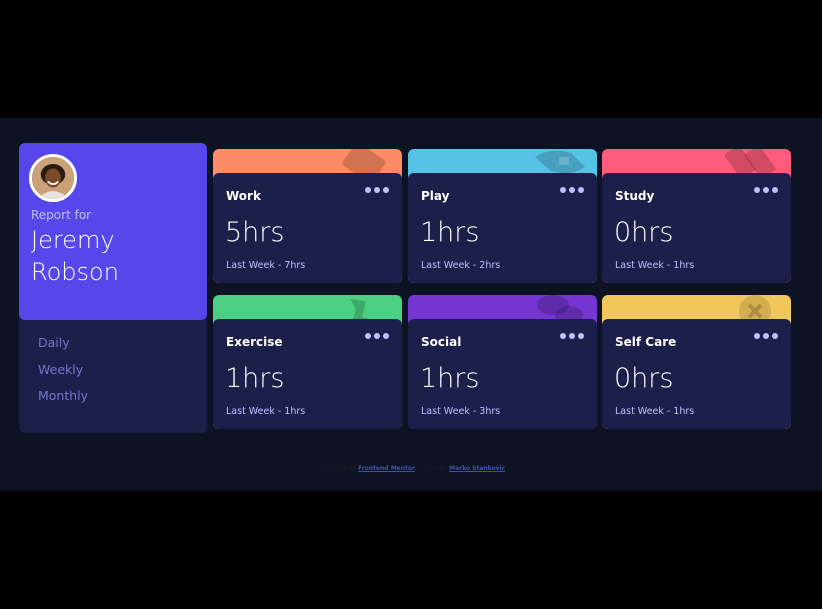  I want to click on timeframe-weekly: Weekly, so click(63, 375).